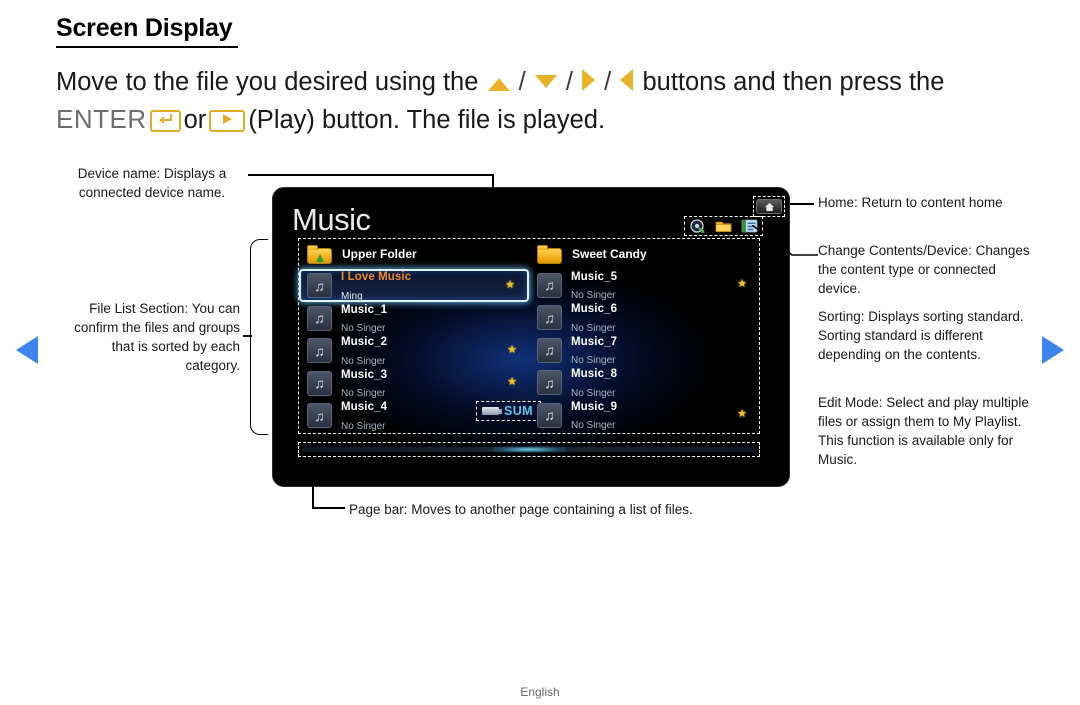 The height and width of the screenshot is (705, 1080). What do you see at coordinates (414, 318) in the screenshot?
I see `table-row: ♫ Music_1 No Singer` at bounding box center [414, 318].